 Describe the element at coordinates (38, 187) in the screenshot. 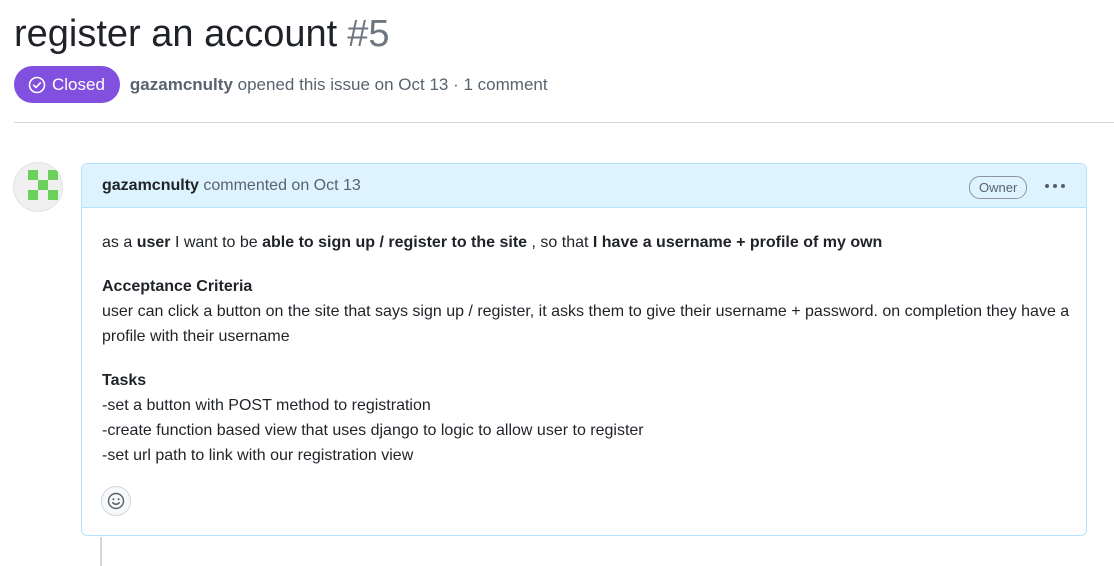

I see `avatar` at that location.